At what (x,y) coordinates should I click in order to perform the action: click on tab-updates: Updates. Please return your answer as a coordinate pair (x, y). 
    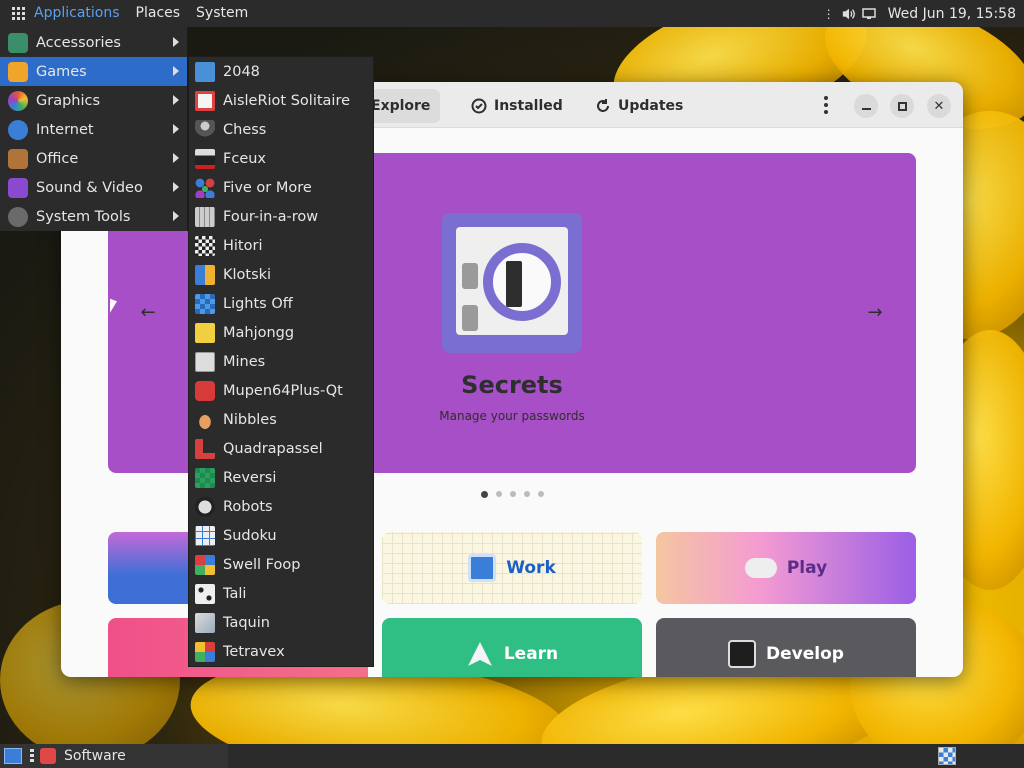
    Looking at the image, I should click on (639, 106).